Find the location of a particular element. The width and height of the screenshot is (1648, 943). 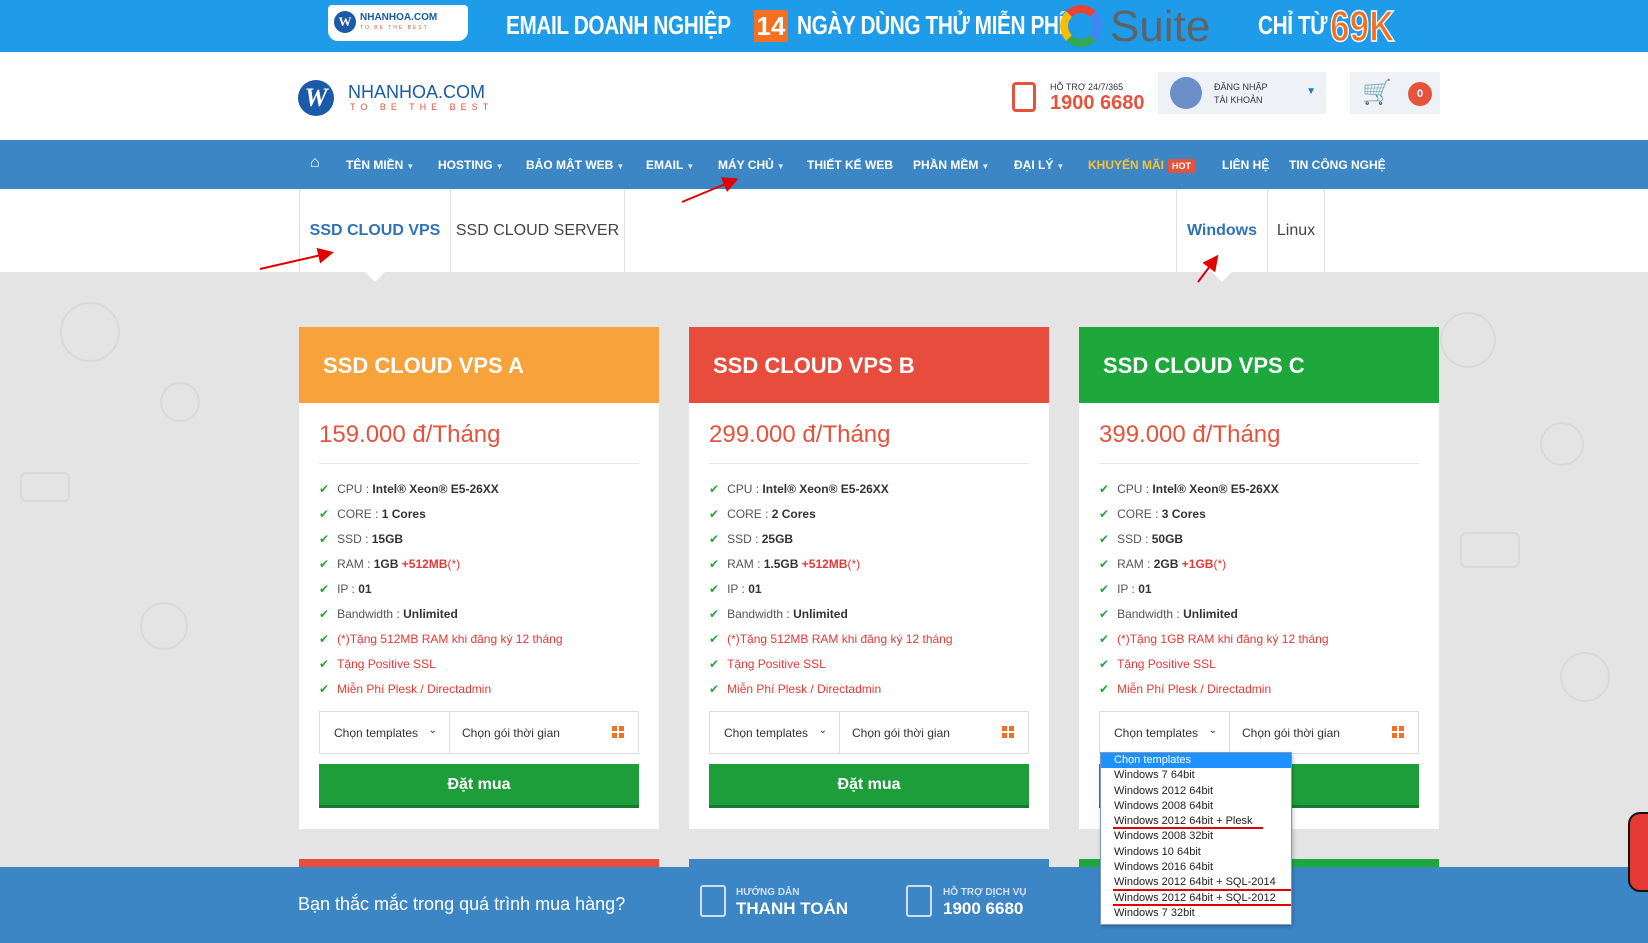

nav-item-email: EMAIL ▼ is located at coordinates (670, 165).